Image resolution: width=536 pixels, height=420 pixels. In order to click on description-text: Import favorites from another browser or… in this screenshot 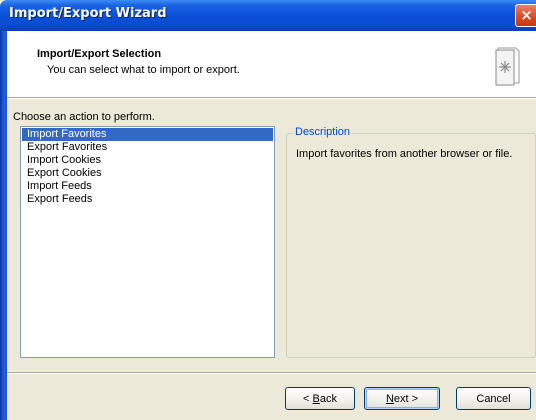, I will do `click(404, 154)`.